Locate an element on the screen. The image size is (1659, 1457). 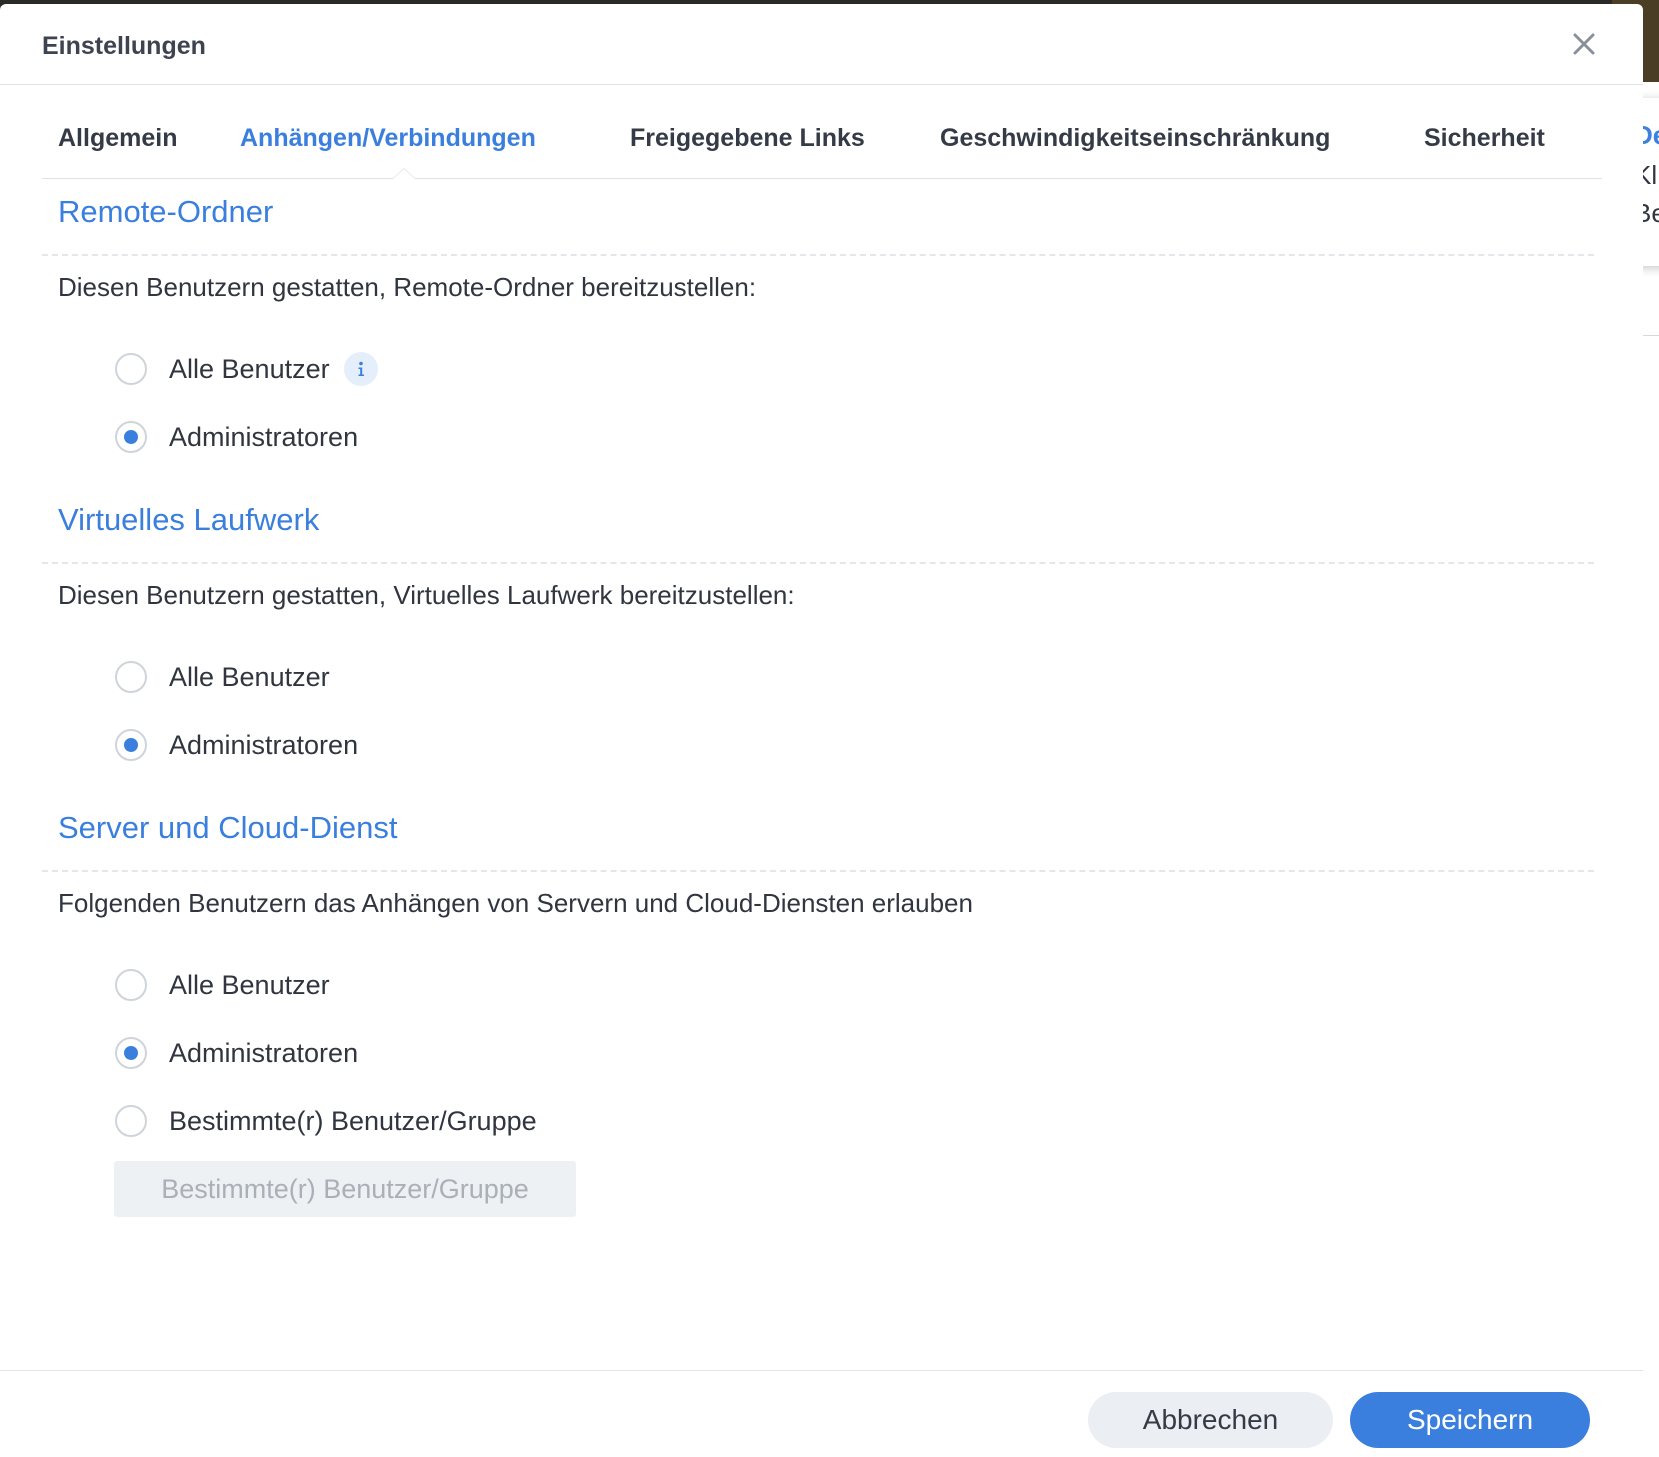
radio-server-alle-benutzer: Alle Benutzer is located at coordinates (222, 985).